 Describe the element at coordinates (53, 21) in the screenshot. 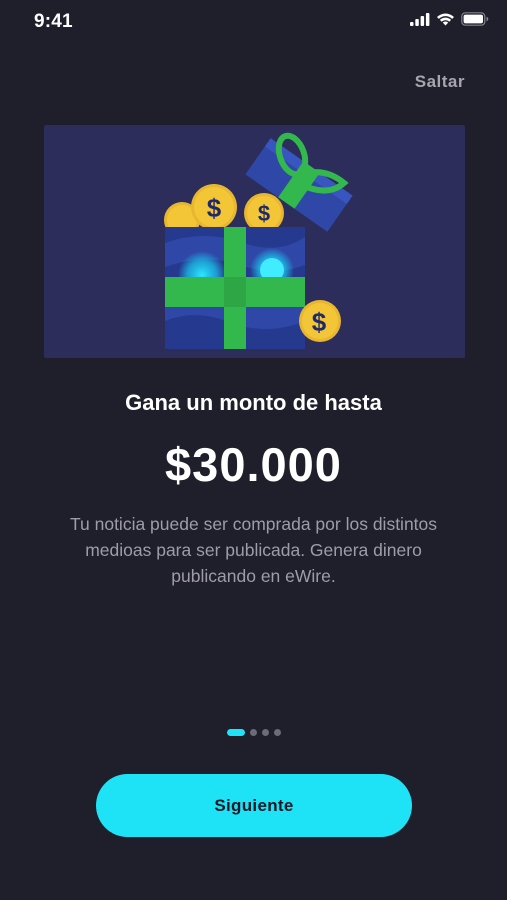

I see `status-time: 9:41` at that location.